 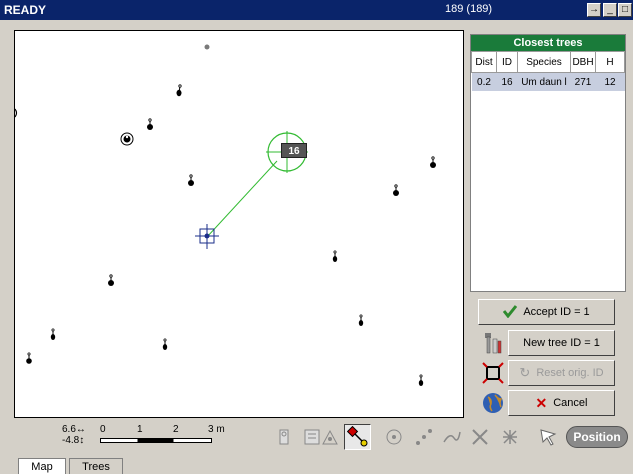 I want to click on cancel-button: ✕ Cancel, so click(x=561, y=403).